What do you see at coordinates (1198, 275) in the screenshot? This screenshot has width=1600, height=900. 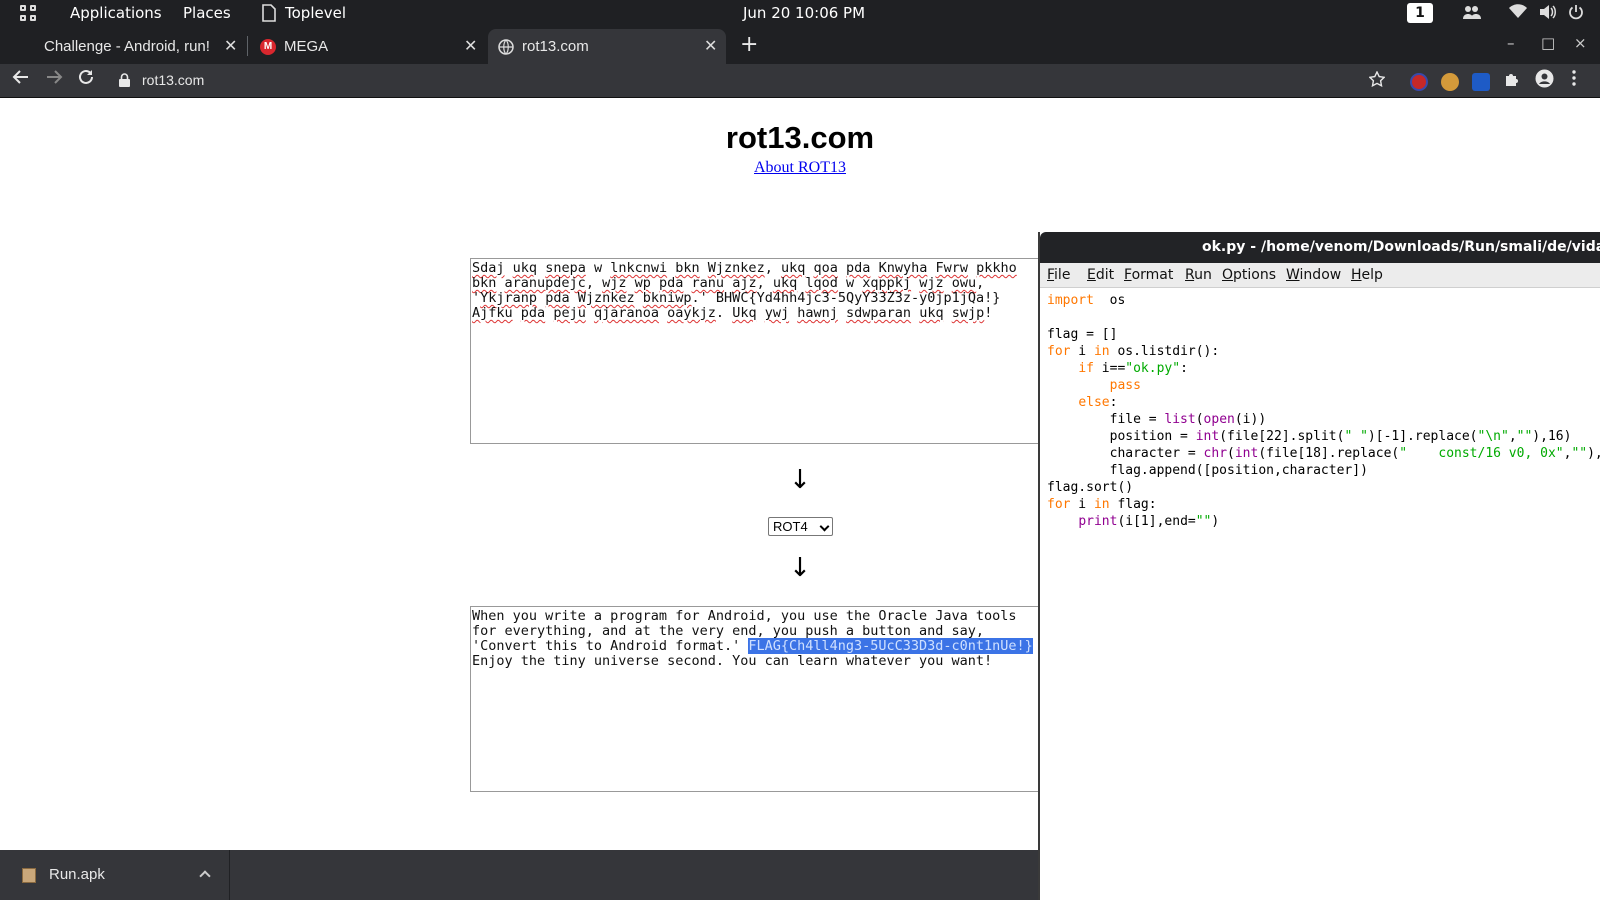 I see `menu-run: Run` at bounding box center [1198, 275].